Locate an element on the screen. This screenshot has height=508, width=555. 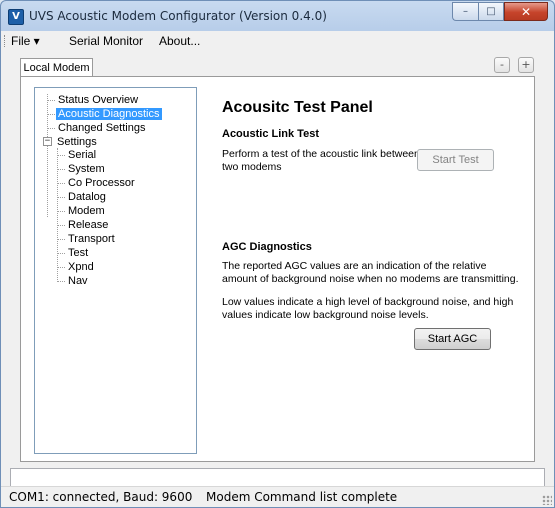
tree-item-xpnd: Xpnd is located at coordinates (81, 267).